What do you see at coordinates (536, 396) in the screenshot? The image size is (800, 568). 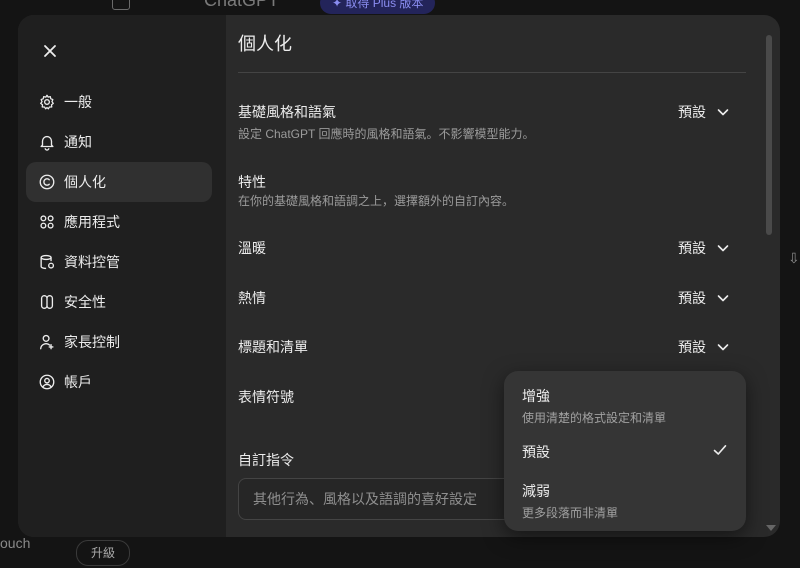 I see `option-title: 增強` at bounding box center [536, 396].